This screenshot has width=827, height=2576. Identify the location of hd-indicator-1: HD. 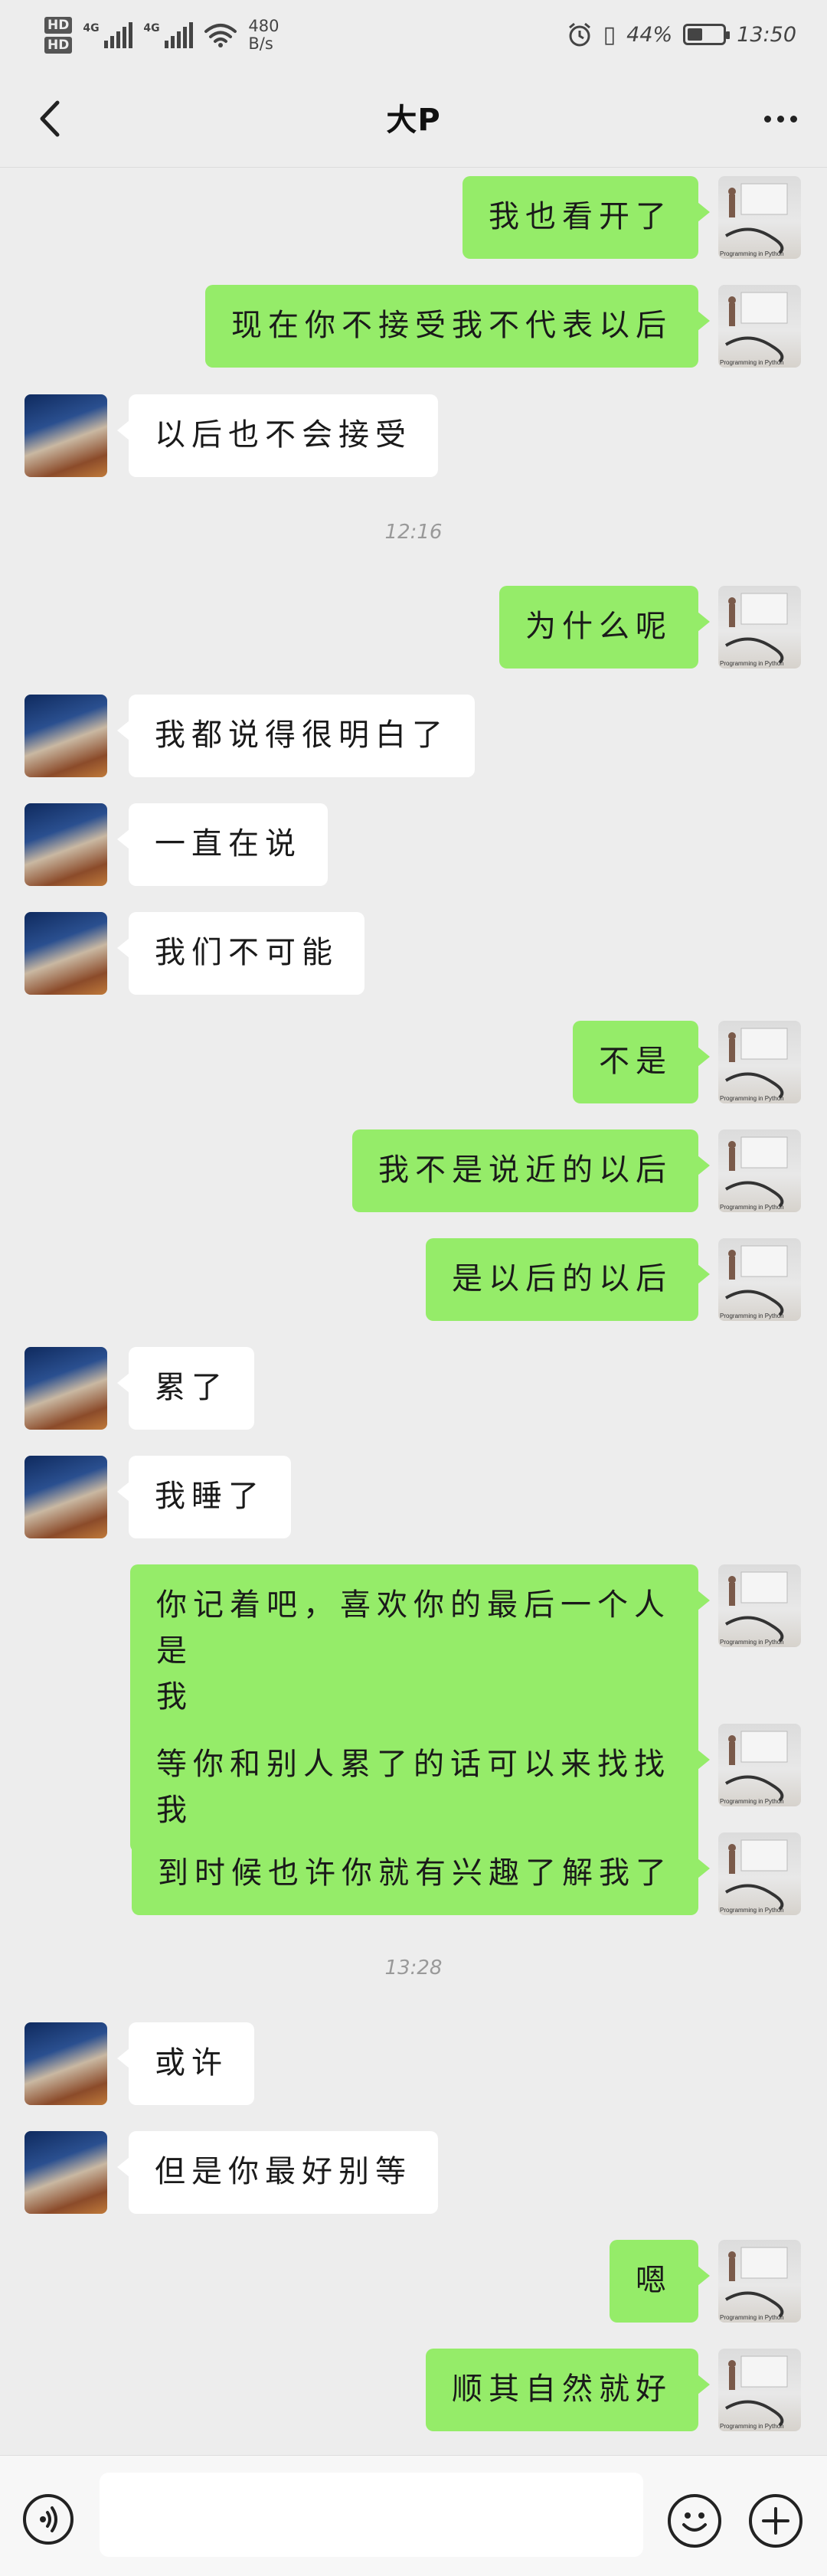
(58, 25).